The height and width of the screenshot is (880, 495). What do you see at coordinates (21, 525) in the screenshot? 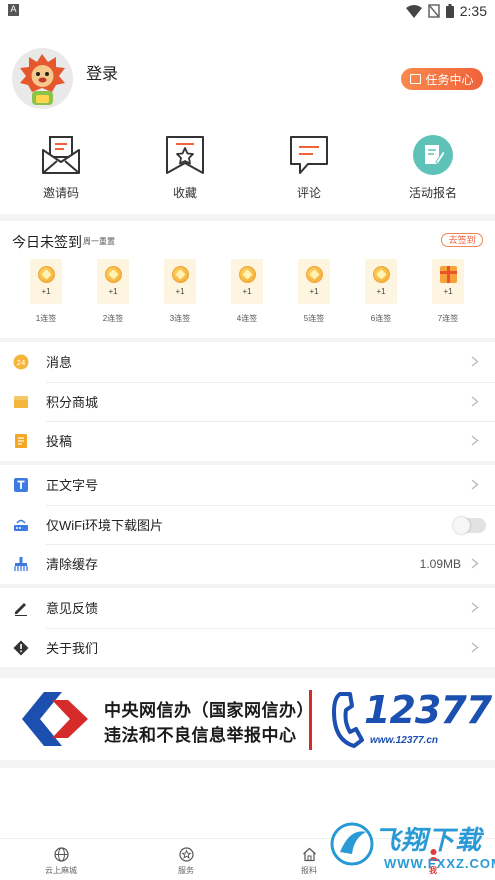
I see `wifi-router-icon` at bounding box center [21, 525].